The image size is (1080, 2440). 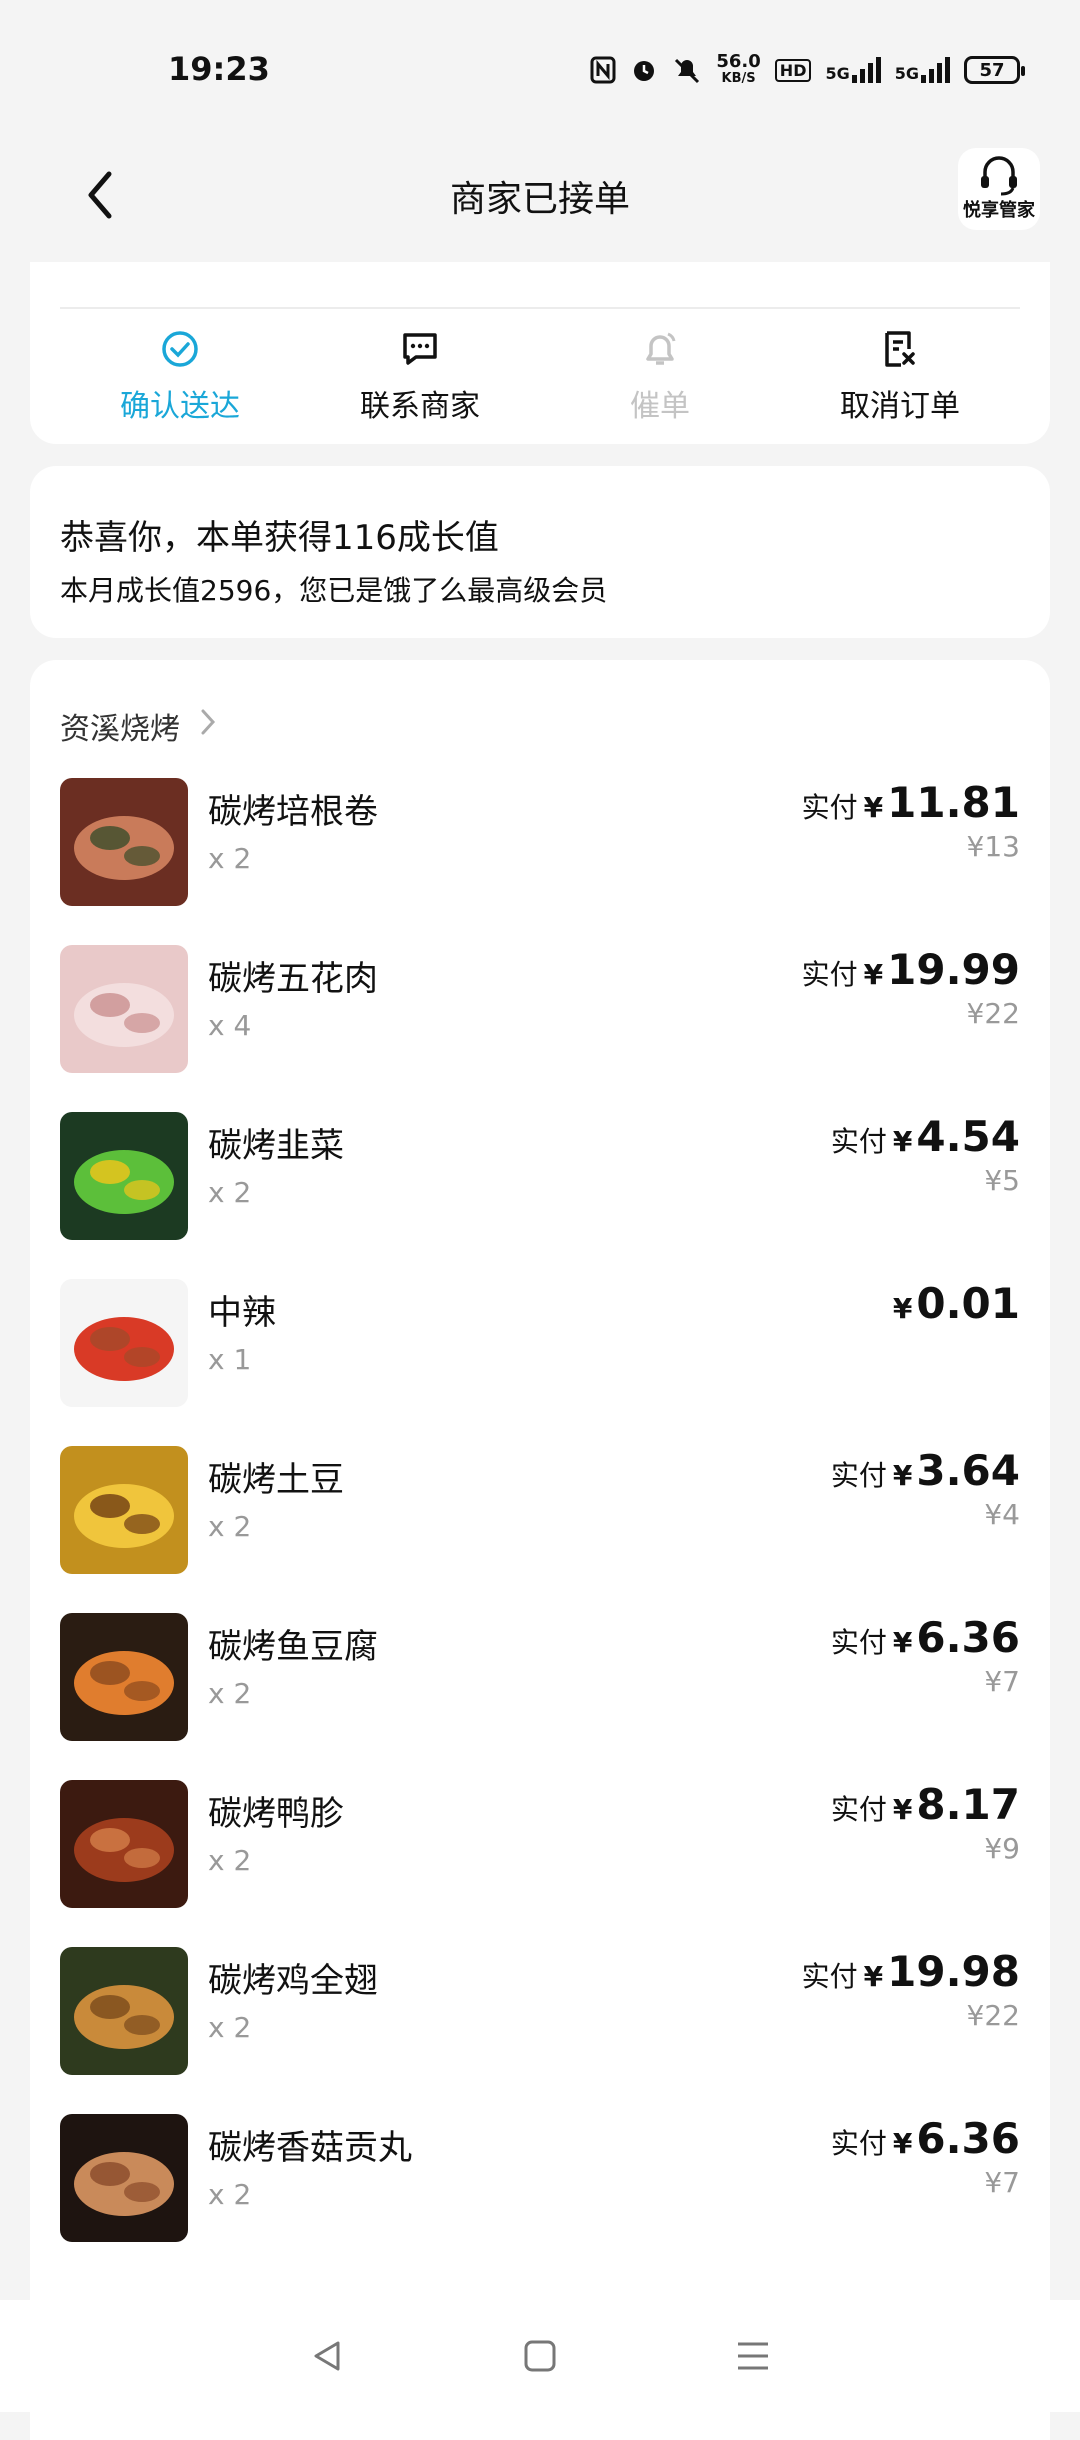 What do you see at coordinates (540, 65) in the screenshot?
I see `status-bar: 19:23 56.0 KB/S HD 5G 5G 57` at bounding box center [540, 65].